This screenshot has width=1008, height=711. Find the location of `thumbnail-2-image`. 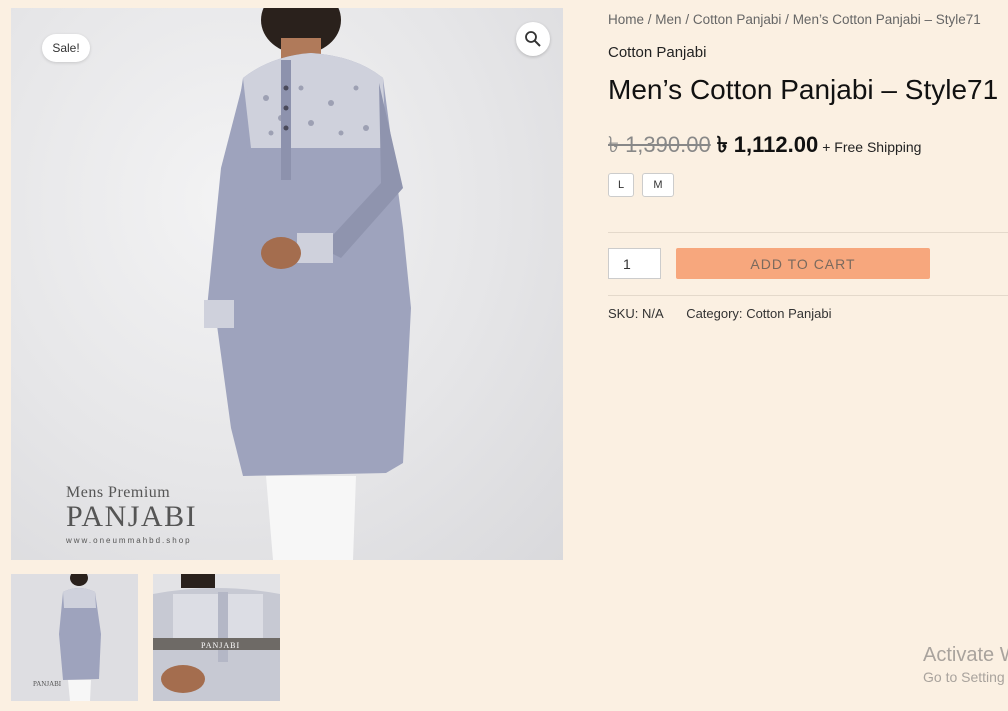

thumbnail-2-image is located at coordinates (216, 637).